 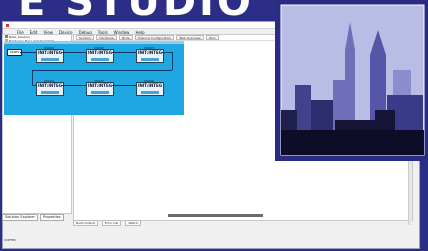 I want to click on function-block: CSX03 INIT:INTEG, so click(x=150, y=55).